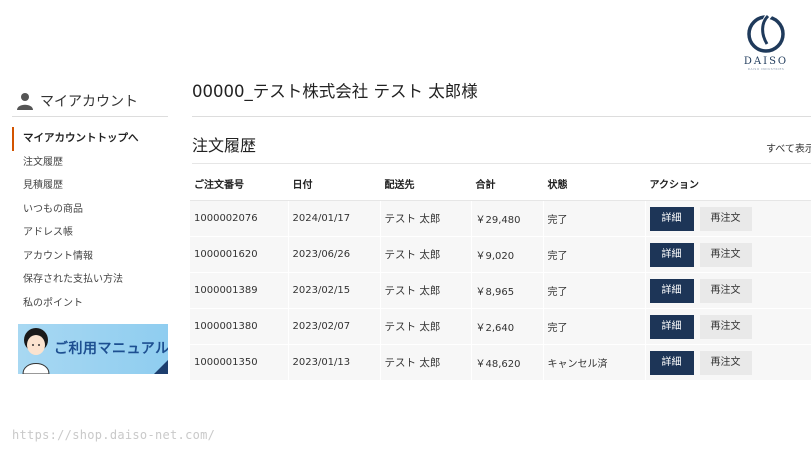  Describe the element at coordinates (111, 349) in the screenshot. I see `banner-label: ご利用マニュアル` at that location.